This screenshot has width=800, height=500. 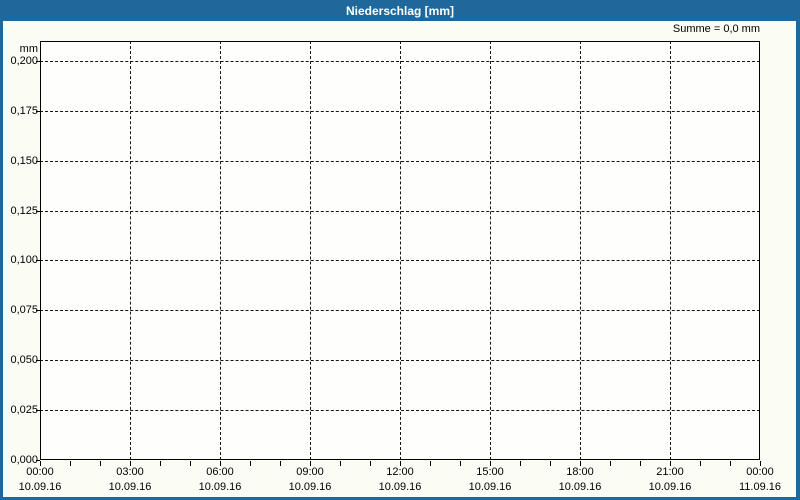 I want to click on y-tick-label: 0,050, so click(x=24, y=360).